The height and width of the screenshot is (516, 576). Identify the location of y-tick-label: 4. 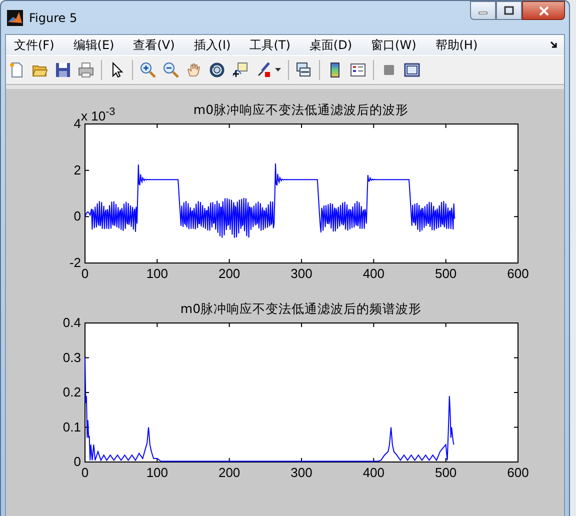
(77, 123).